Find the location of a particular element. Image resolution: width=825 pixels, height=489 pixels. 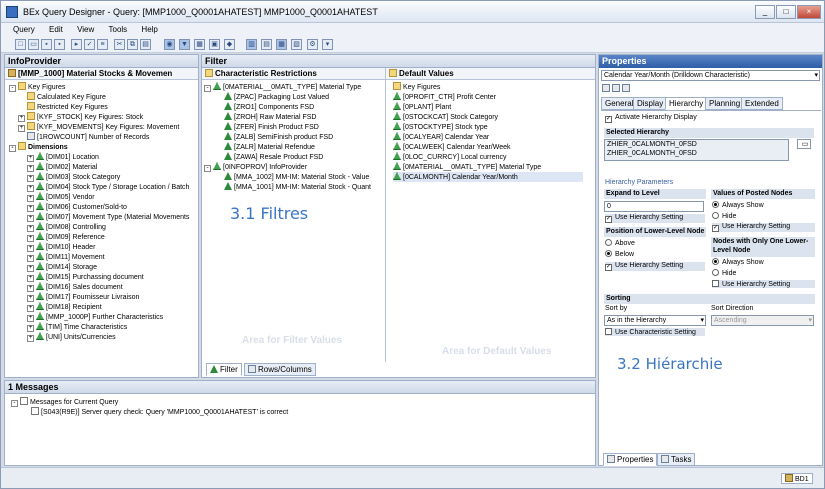

position-above-radio: Above is located at coordinates (620, 243).